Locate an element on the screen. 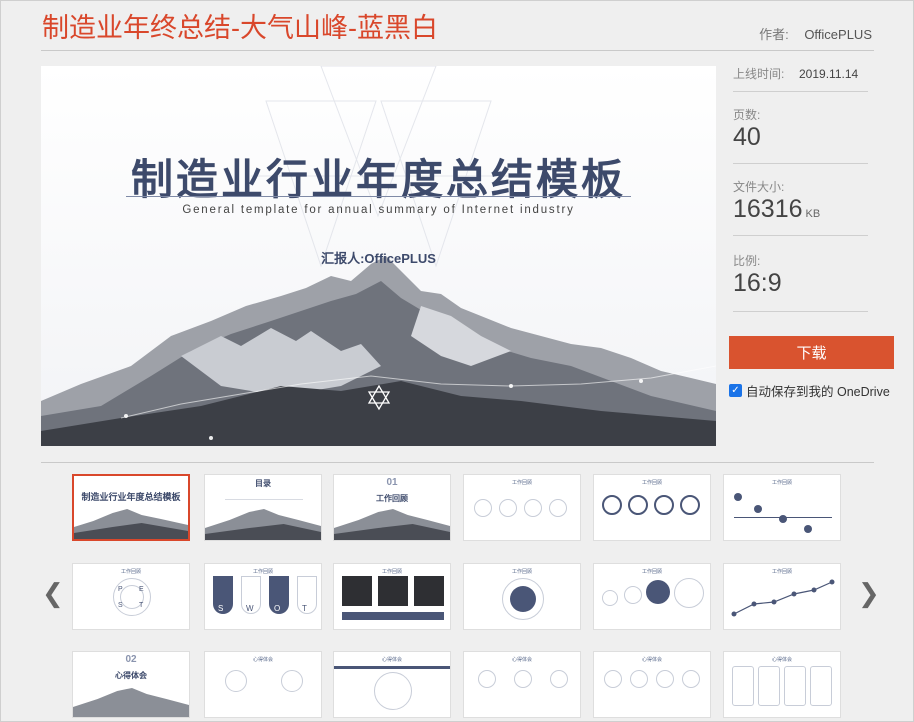 Image resolution: width=914 pixels, height=722 pixels. meta-pages-value: 40 is located at coordinates (747, 137).